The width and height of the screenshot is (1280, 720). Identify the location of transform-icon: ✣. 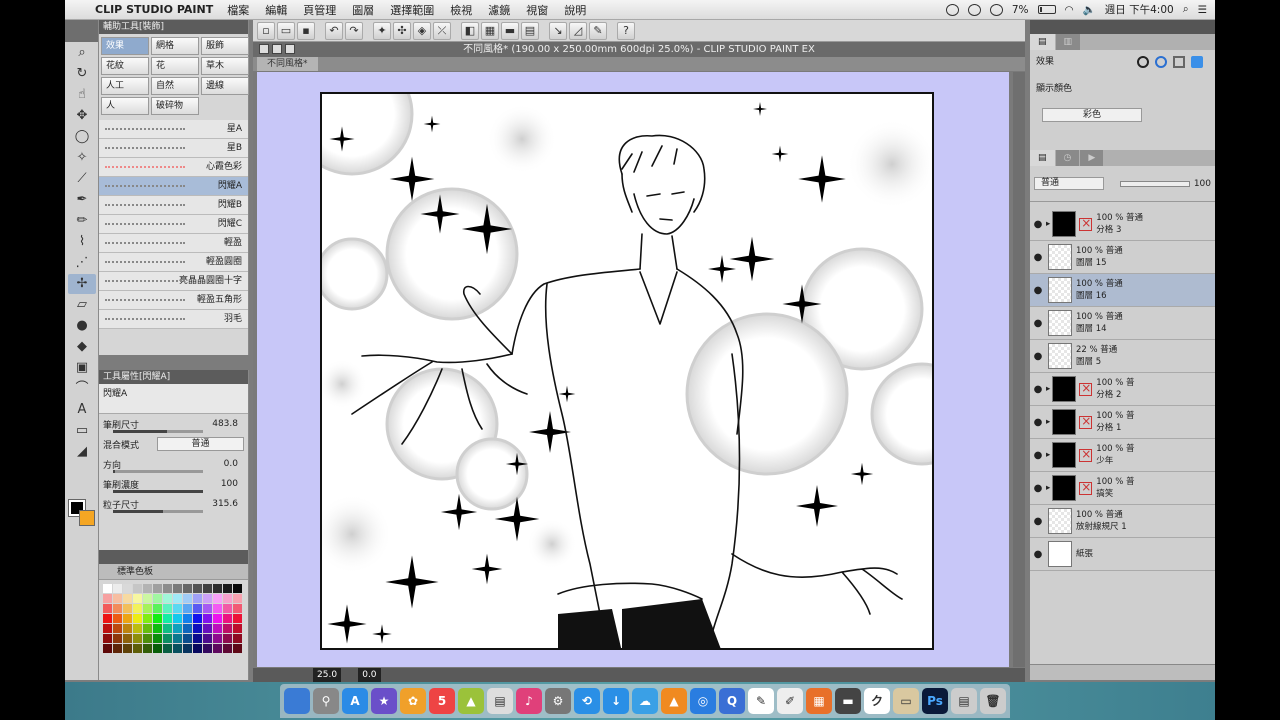
(402, 30).